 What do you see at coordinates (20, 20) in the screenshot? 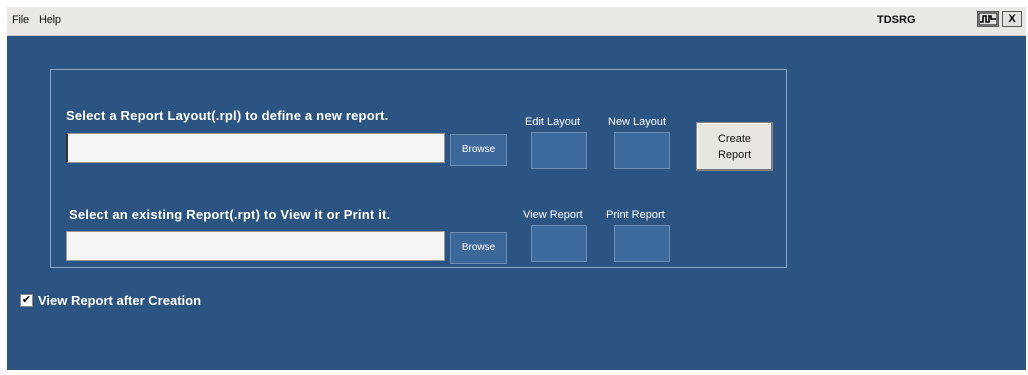
I see `menu-file: File` at bounding box center [20, 20].